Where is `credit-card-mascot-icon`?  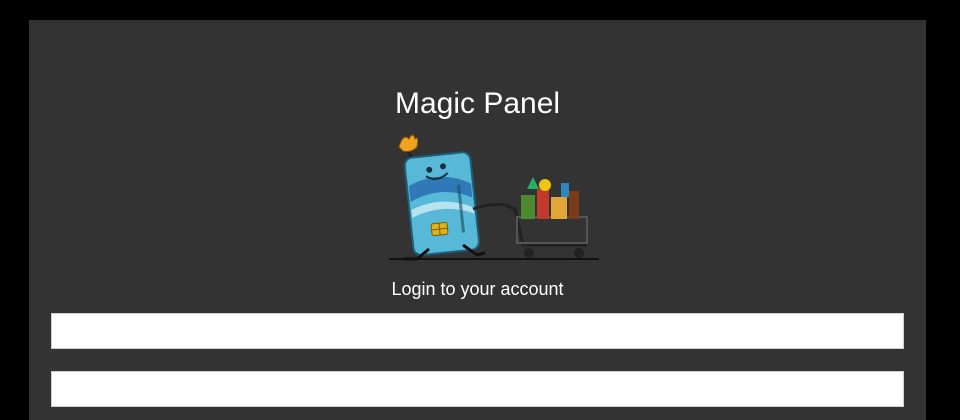
credit-card-mascot-icon is located at coordinates (494, 197).